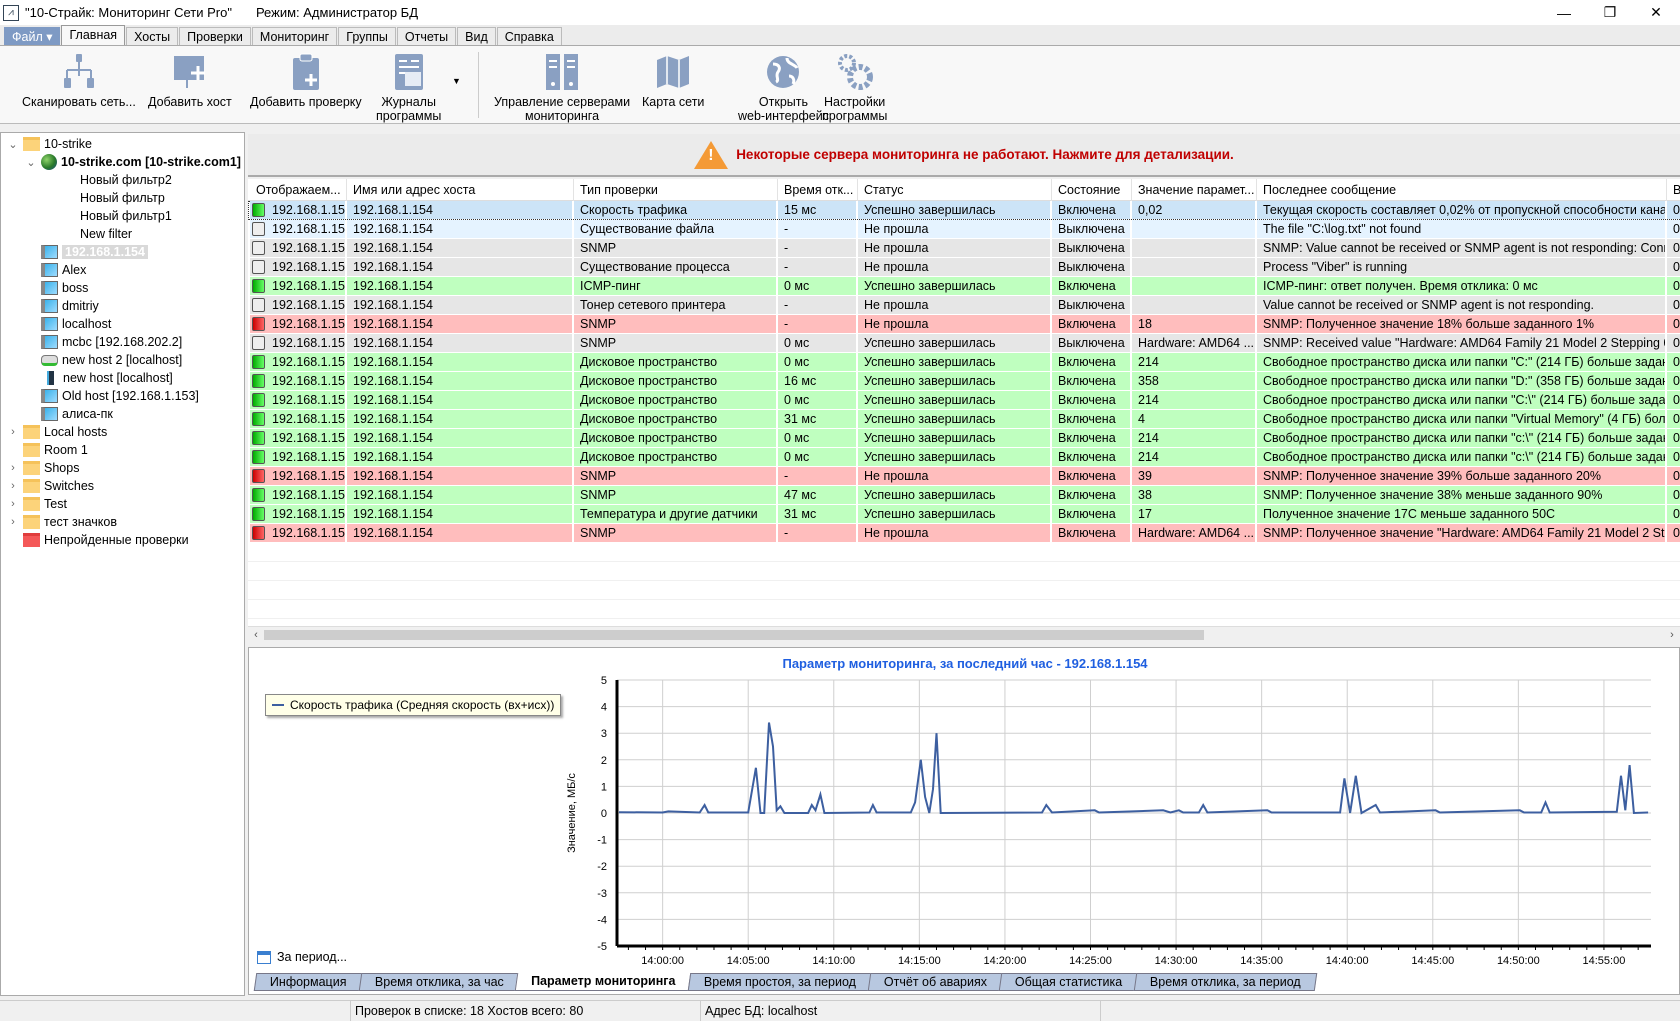 This screenshot has width=1680, height=1021. I want to click on ribbon-button-add-host: Добавить хост, so click(190, 80).